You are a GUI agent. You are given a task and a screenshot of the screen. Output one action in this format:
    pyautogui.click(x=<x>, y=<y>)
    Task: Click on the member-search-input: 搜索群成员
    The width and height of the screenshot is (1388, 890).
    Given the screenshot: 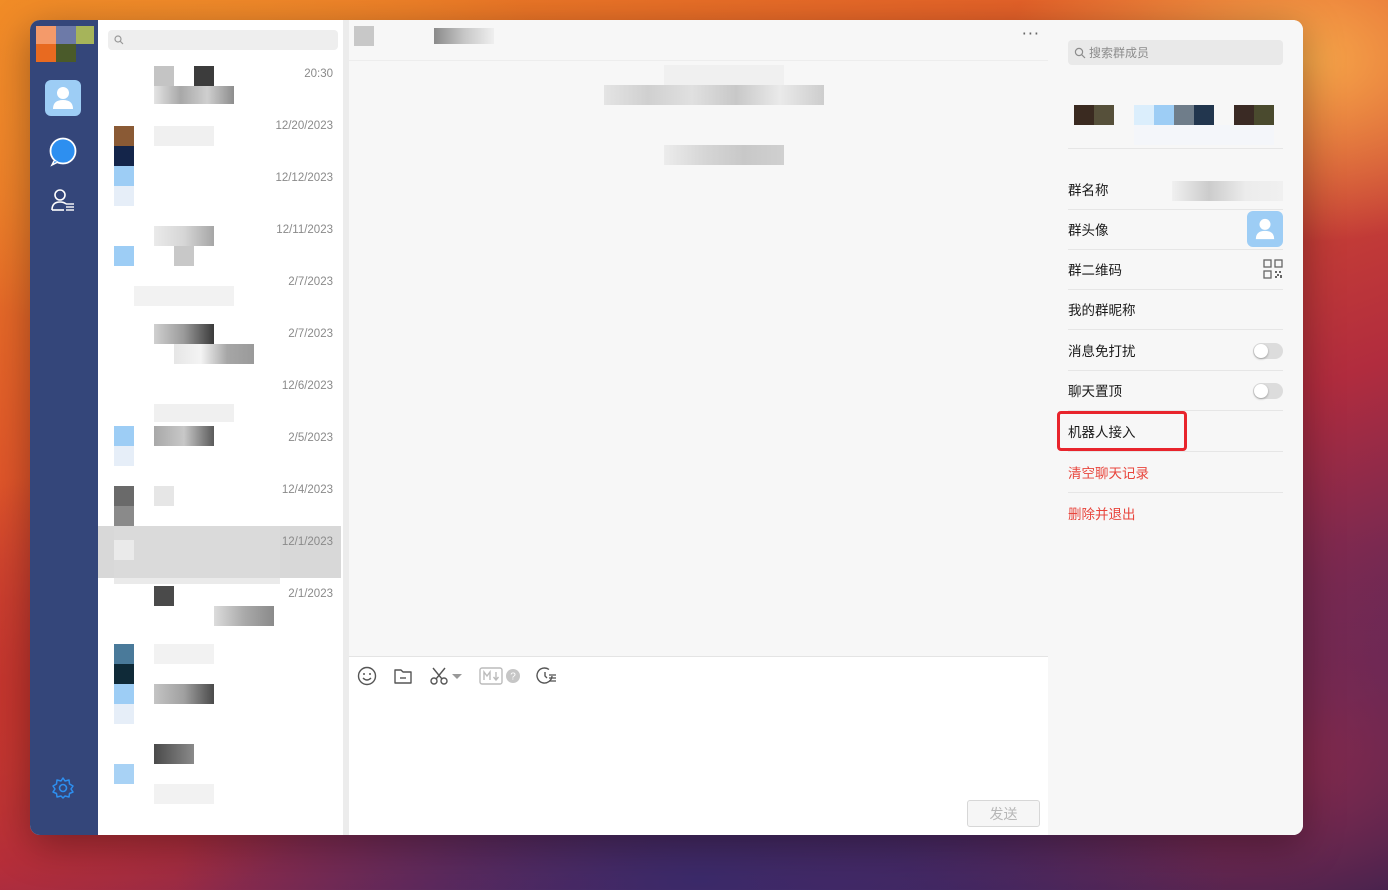 What is the action you would take?
    pyautogui.click(x=1175, y=52)
    